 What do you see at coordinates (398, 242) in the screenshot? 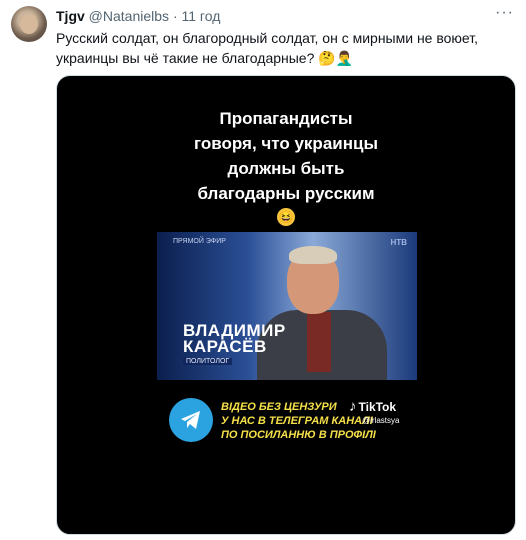
I see `channel-brand: НТВ` at bounding box center [398, 242].